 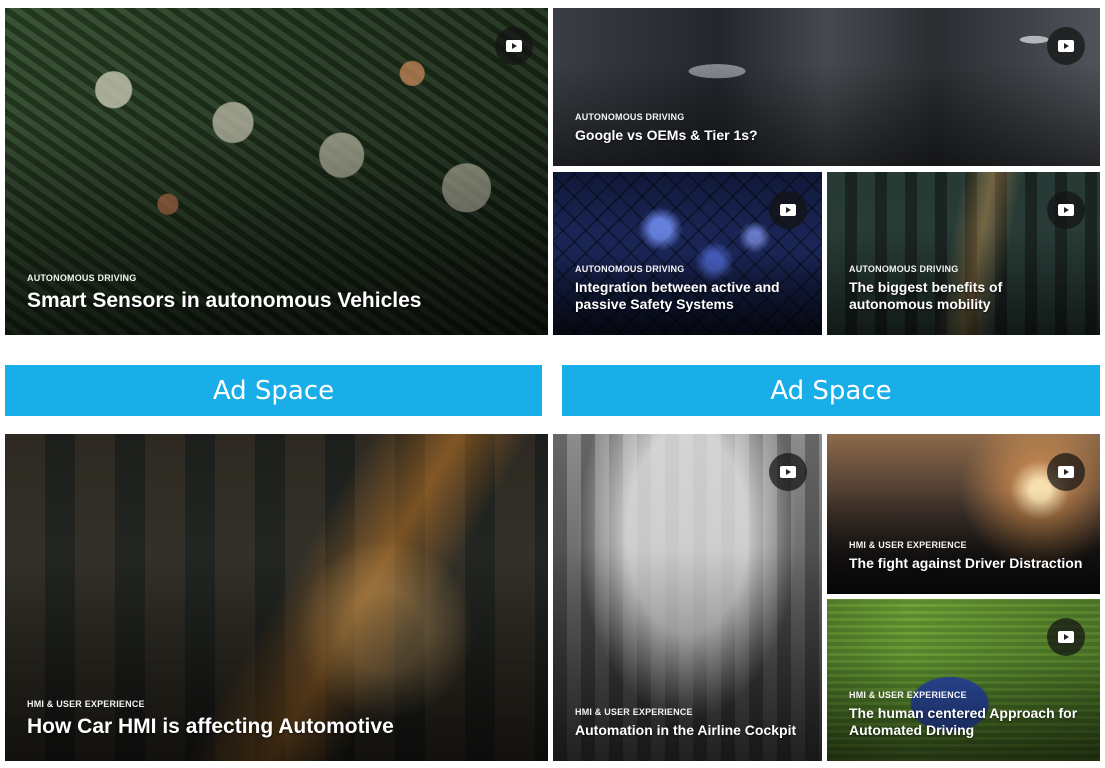 I want to click on article-title: The fight against Driver Distraction, so click(x=967, y=563).